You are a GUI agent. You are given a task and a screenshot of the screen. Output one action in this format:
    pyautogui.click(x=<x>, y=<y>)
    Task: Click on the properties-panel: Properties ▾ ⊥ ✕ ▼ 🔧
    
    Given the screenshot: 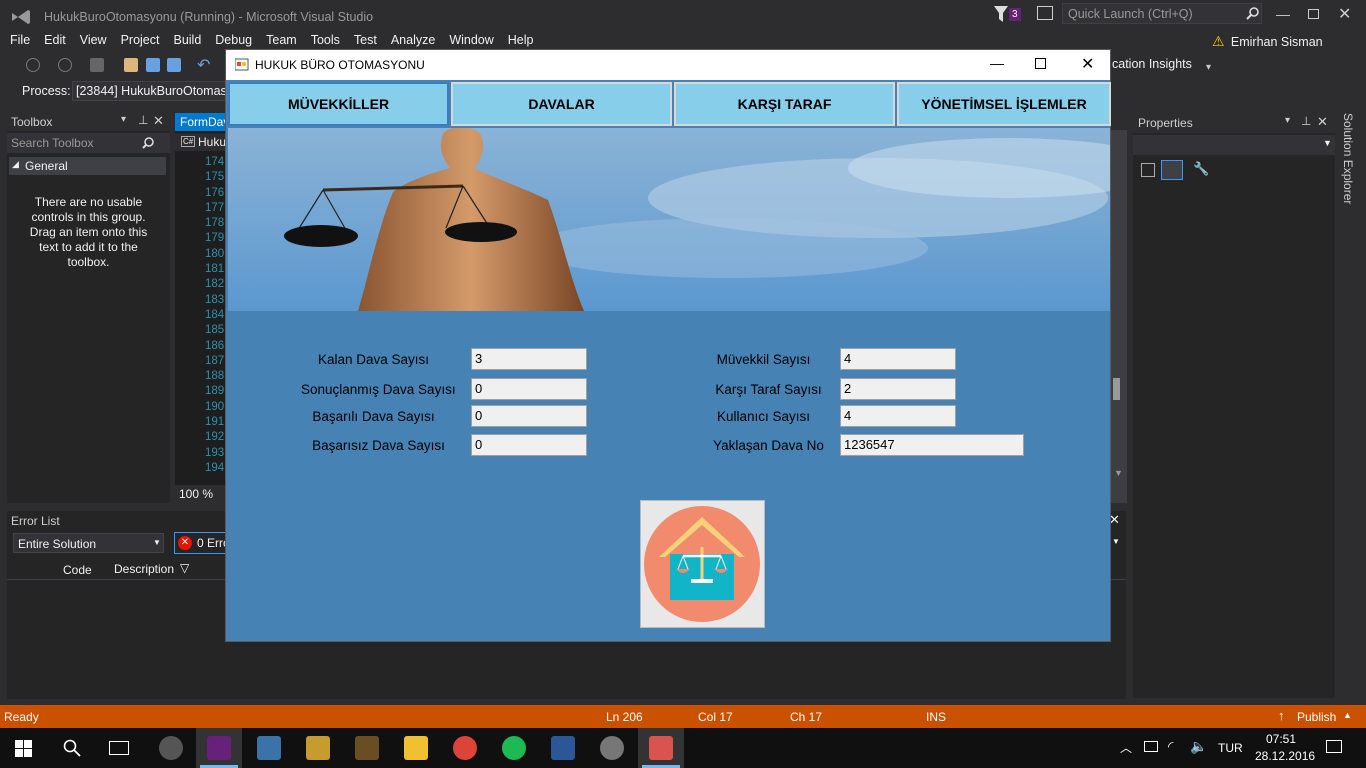 What is the action you would take?
    pyautogui.click(x=1234, y=405)
    